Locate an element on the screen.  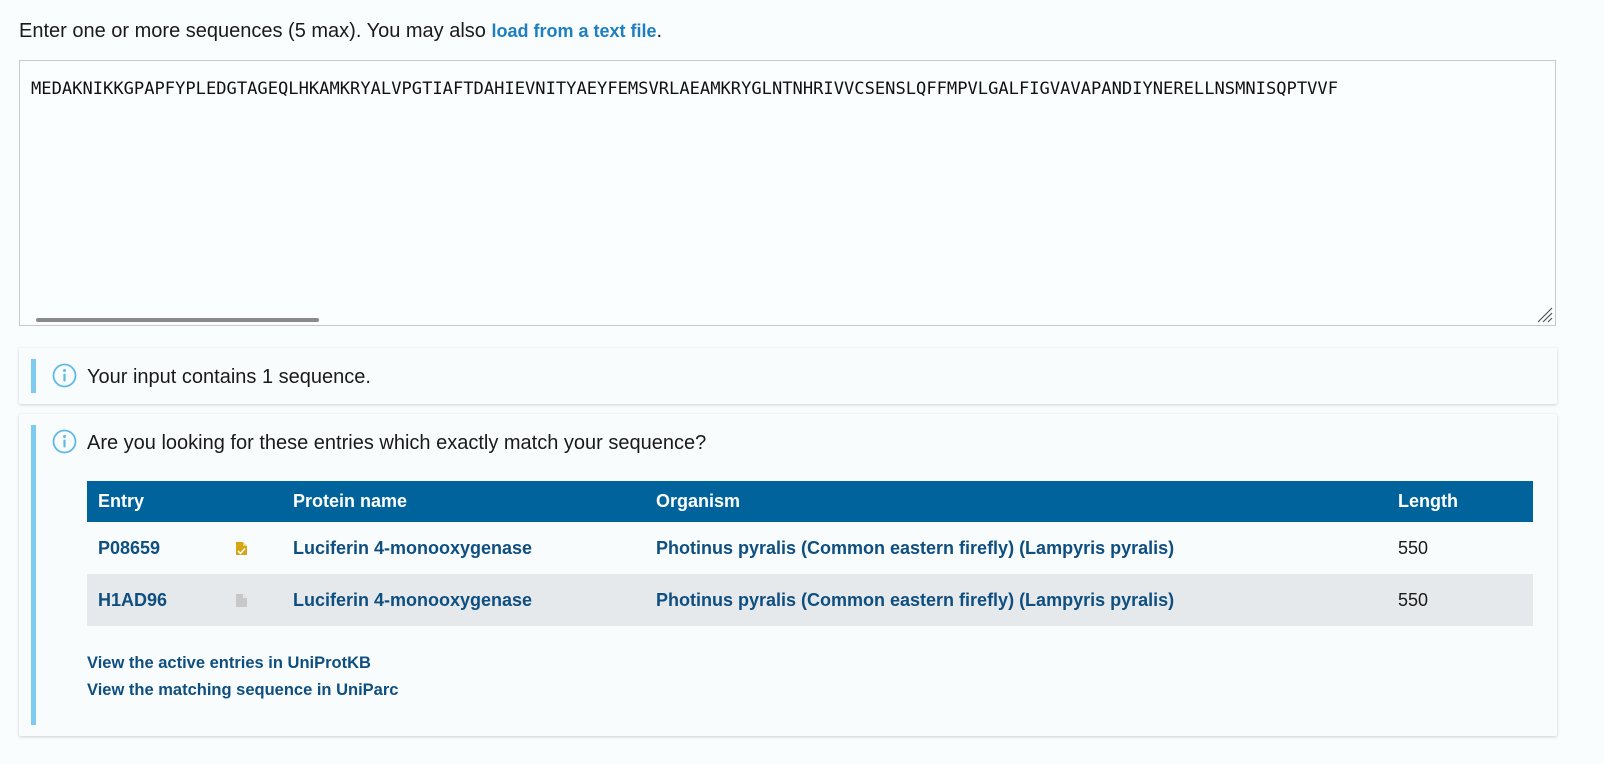
column-header-protein-name: Protein name is located at coordinates (463, 501).